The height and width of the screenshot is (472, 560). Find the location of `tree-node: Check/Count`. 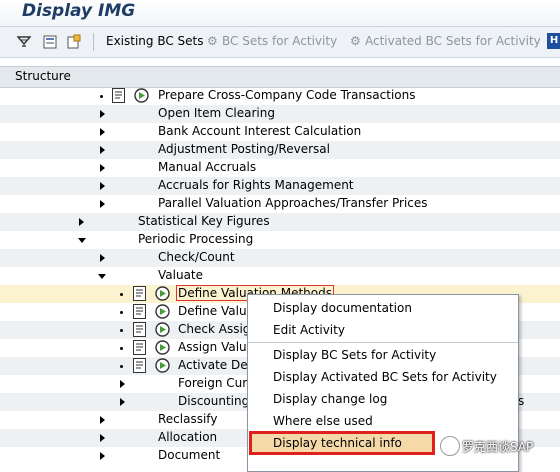

tree-node: Check/Count is located at coordinates (280, 258).